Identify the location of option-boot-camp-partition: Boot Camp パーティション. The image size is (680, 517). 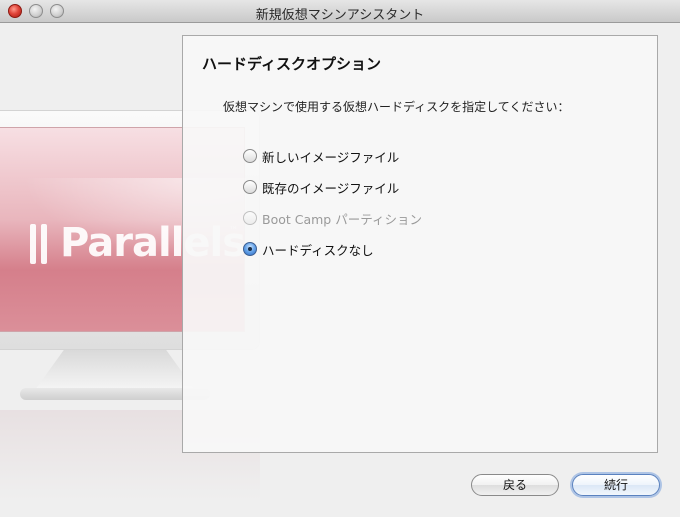
(332, 218).